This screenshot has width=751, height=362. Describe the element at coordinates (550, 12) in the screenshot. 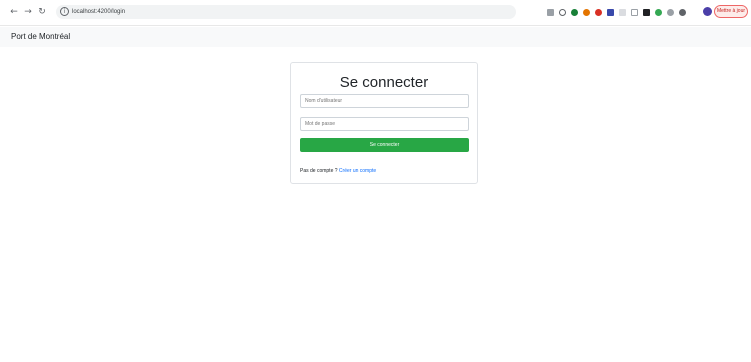

I see `translate-icon` at that location.